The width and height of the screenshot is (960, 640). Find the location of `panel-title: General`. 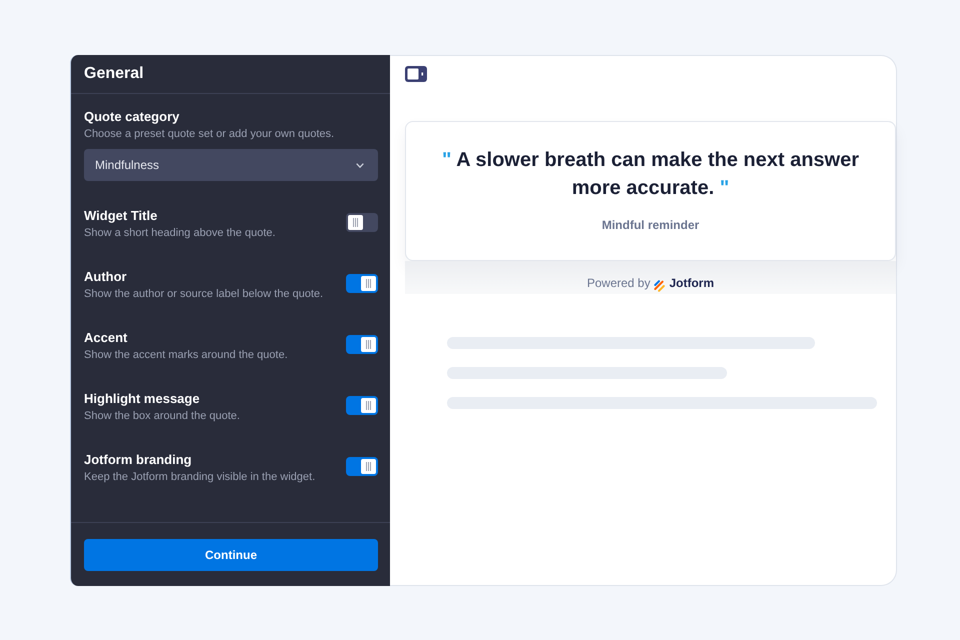

panel-title: General is located at coordinates (114, 74).